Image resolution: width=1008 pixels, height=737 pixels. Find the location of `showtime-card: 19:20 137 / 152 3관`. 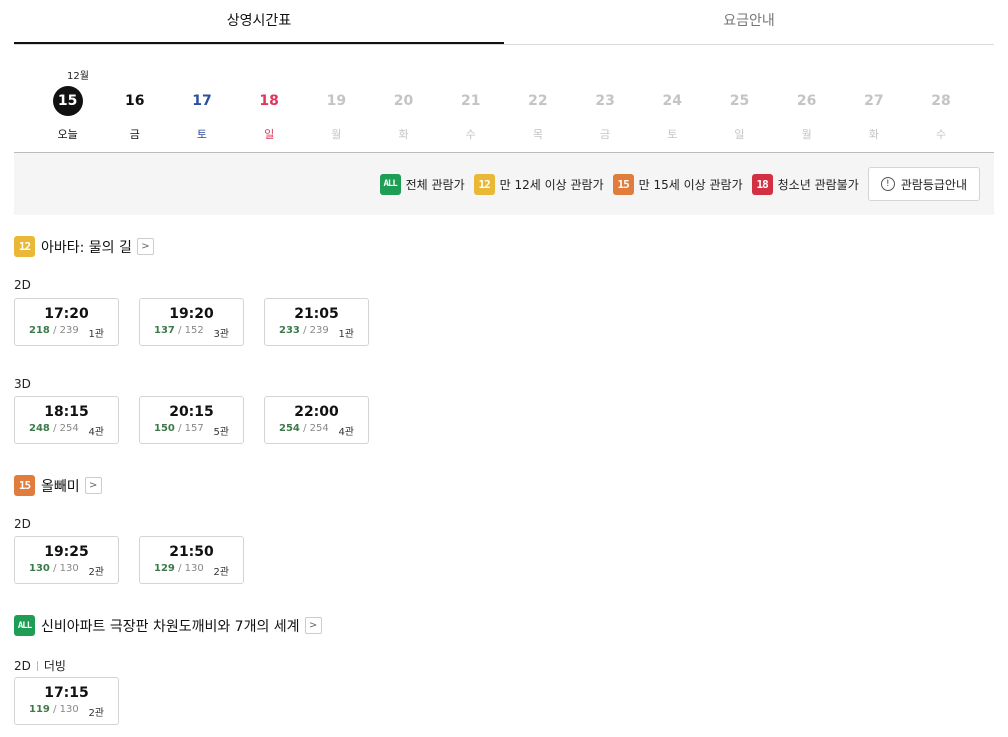

showtime-card: 19:20 137 / 152 3관 is located at coordinates (191, 322).